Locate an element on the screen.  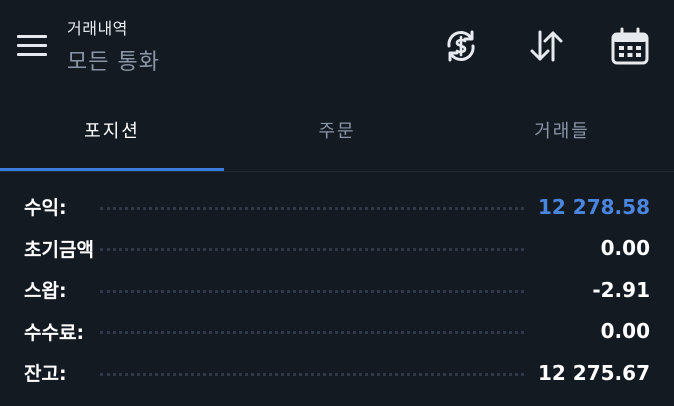
summary-label: 스왑: is located at coordinates (45, 291).